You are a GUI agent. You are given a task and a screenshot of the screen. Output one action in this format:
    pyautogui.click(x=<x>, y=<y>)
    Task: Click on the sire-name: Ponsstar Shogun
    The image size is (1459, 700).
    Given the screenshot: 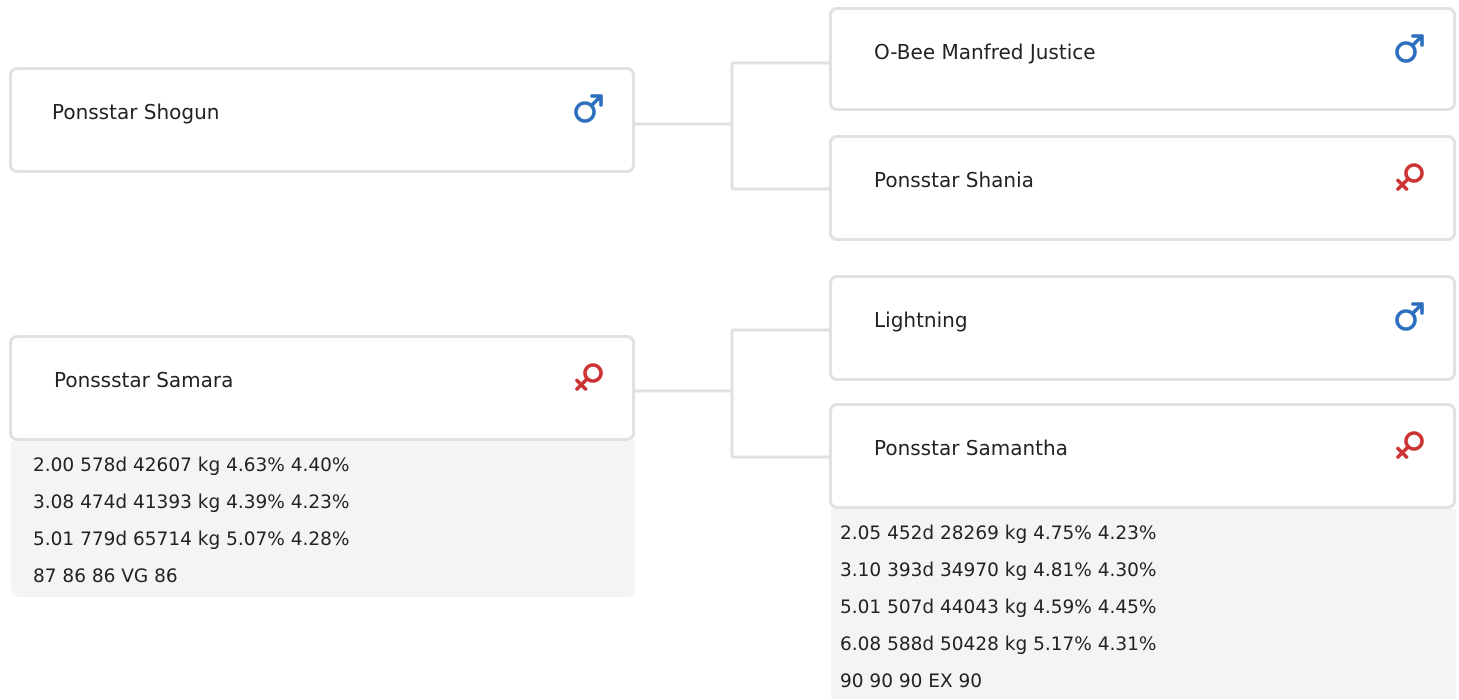 What is the action you would take?
    pyautogui.click(x=136, y=112)
    